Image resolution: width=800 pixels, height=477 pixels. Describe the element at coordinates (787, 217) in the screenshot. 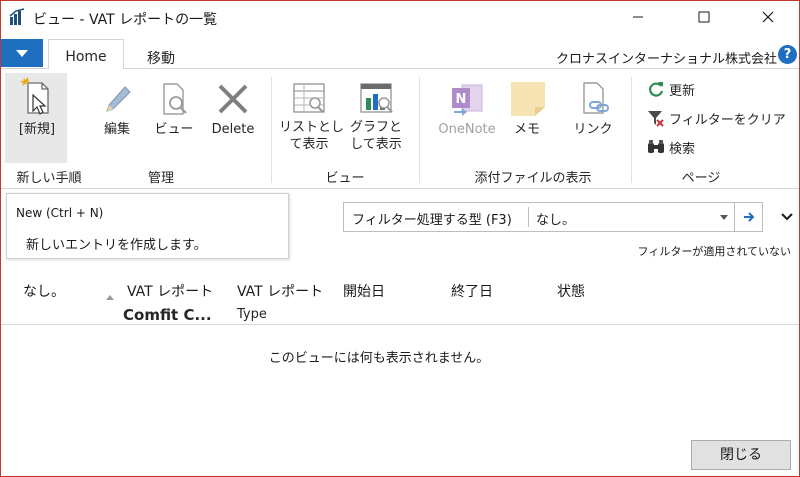

I see `expand-chevron-icon` at that location.